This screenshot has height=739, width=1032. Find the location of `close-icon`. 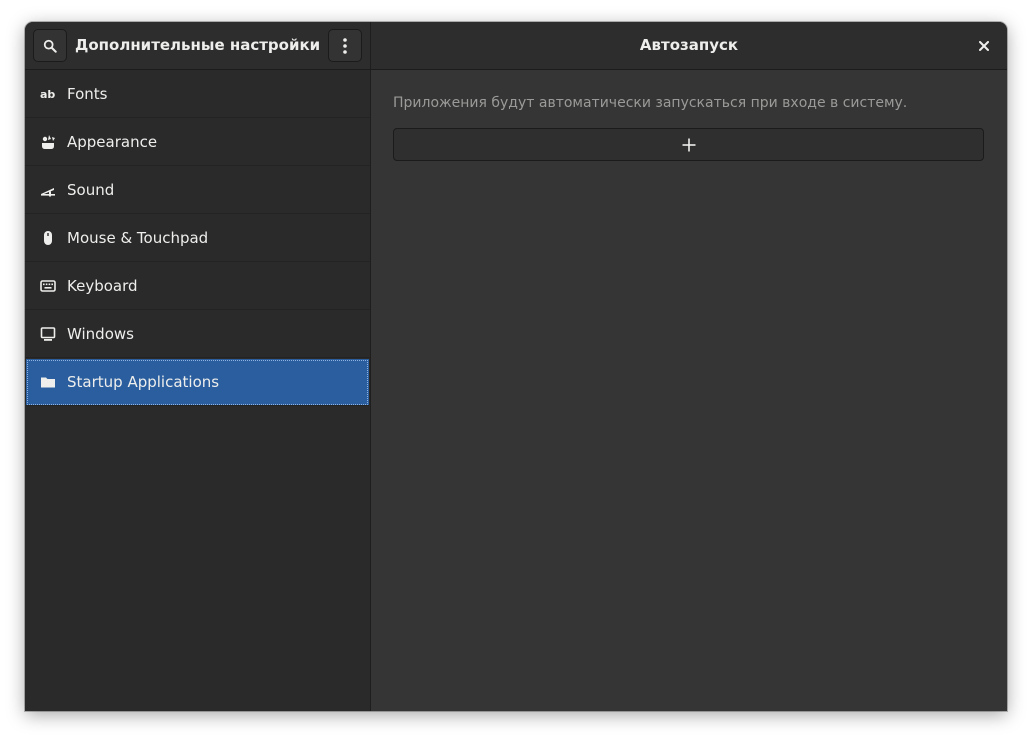

close-icon is located at coordinates (984, 46).